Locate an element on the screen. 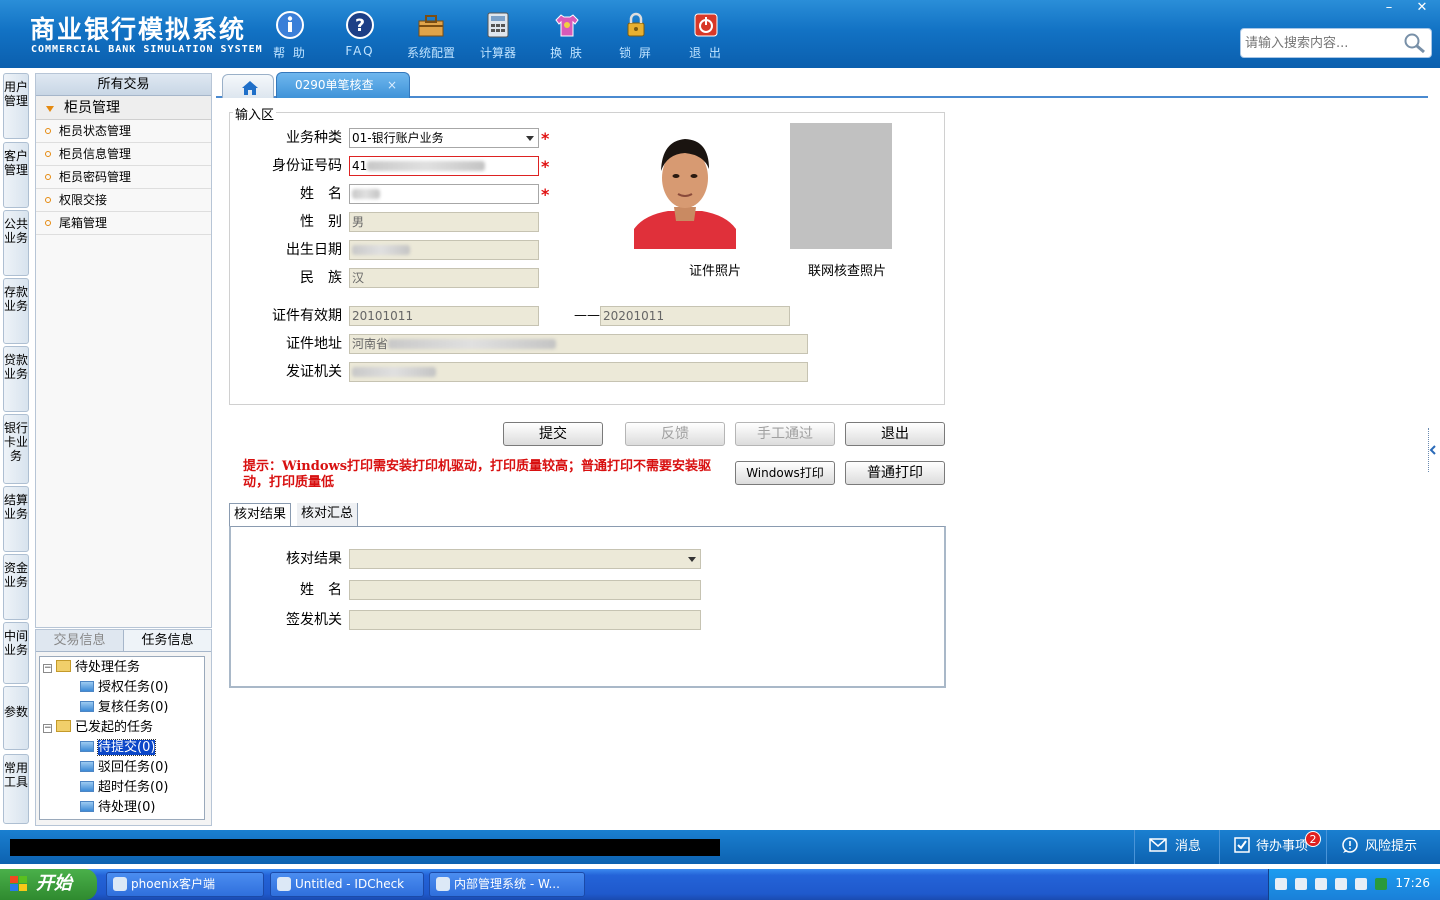  start-button: 开始 is located at coordinates (48, 884).